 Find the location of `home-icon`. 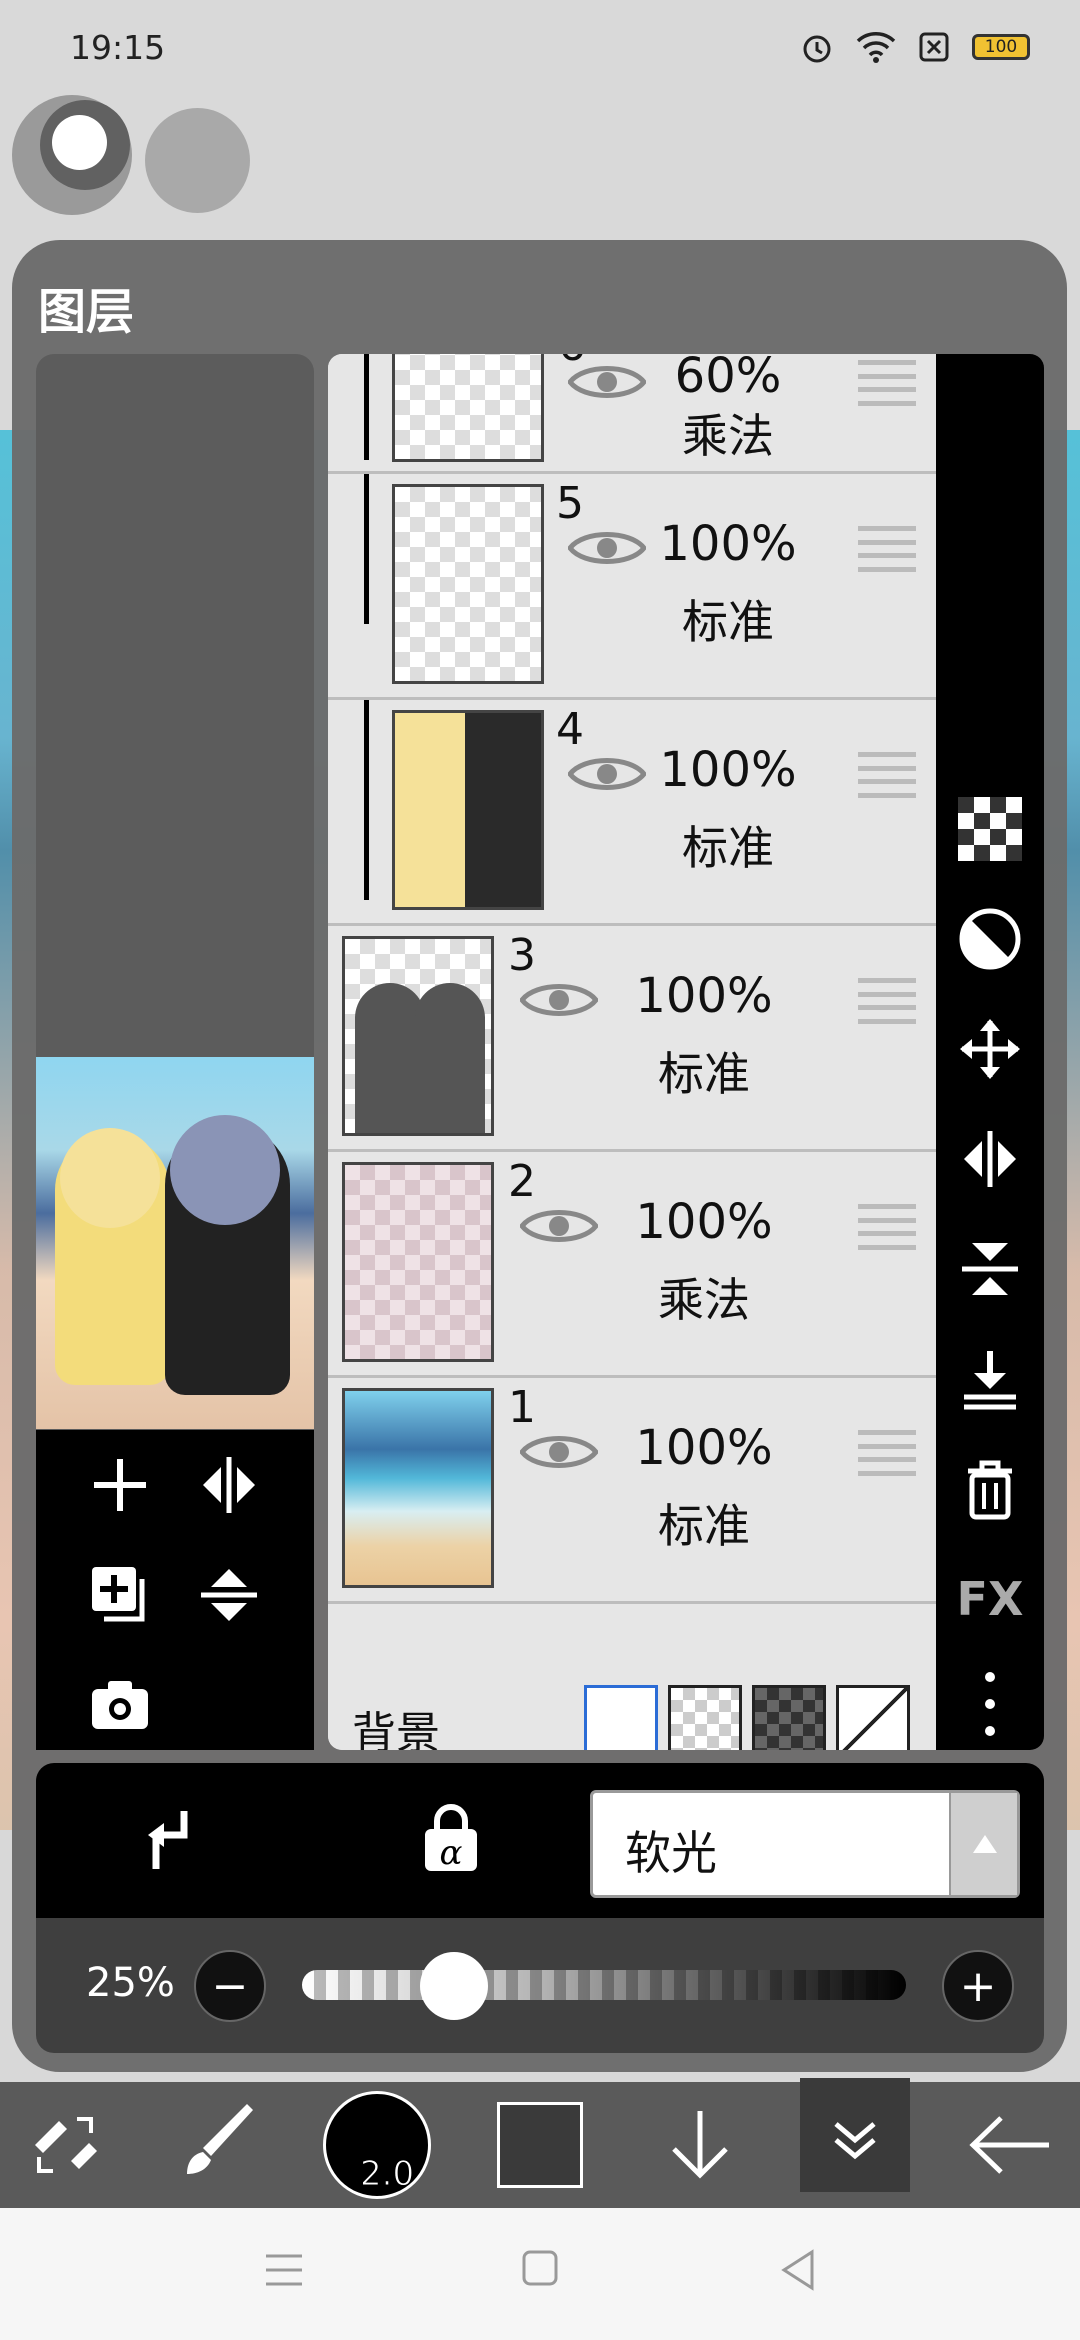

home-icon is located at coordinates (540, 2268).